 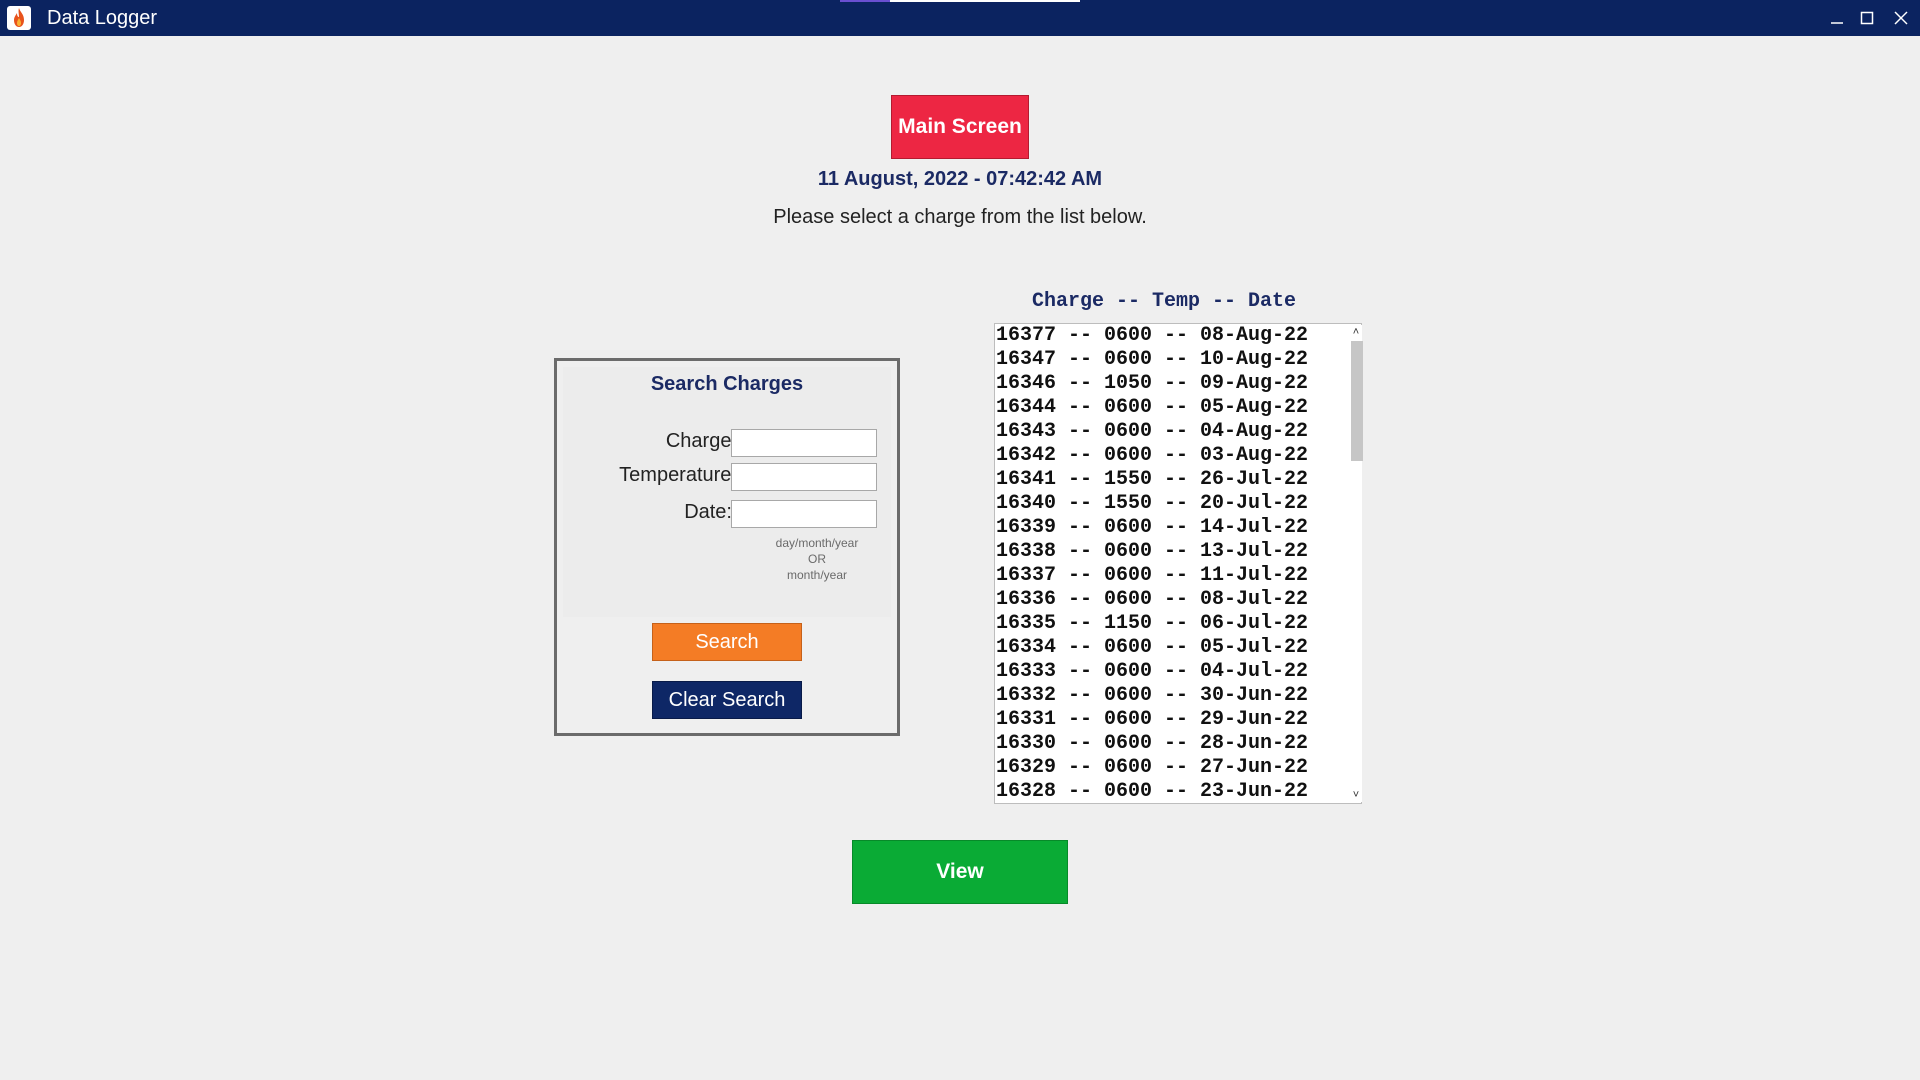 What do you see at coordinates (1357, 401) in the screenshot?
I see `scrollbar-thumb` at bounding box center [1357, 401].